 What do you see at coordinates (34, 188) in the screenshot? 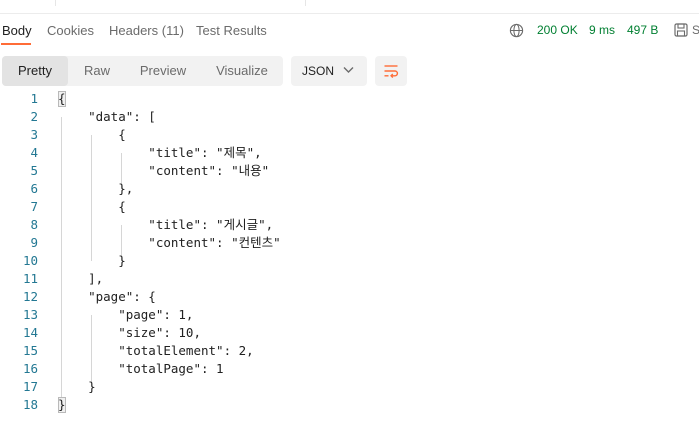
I see `line-number: 6` at bounding box center [34, 188].